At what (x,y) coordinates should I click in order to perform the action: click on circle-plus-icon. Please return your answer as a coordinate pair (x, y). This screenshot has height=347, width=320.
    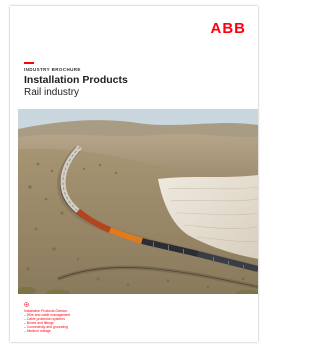
    Looking at the image, I should click on (26, 304).